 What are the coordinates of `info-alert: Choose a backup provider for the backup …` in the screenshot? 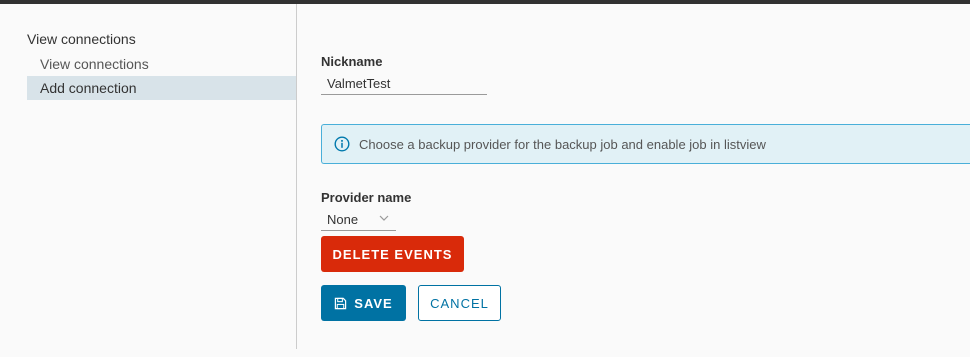 It's located at (645, 144).